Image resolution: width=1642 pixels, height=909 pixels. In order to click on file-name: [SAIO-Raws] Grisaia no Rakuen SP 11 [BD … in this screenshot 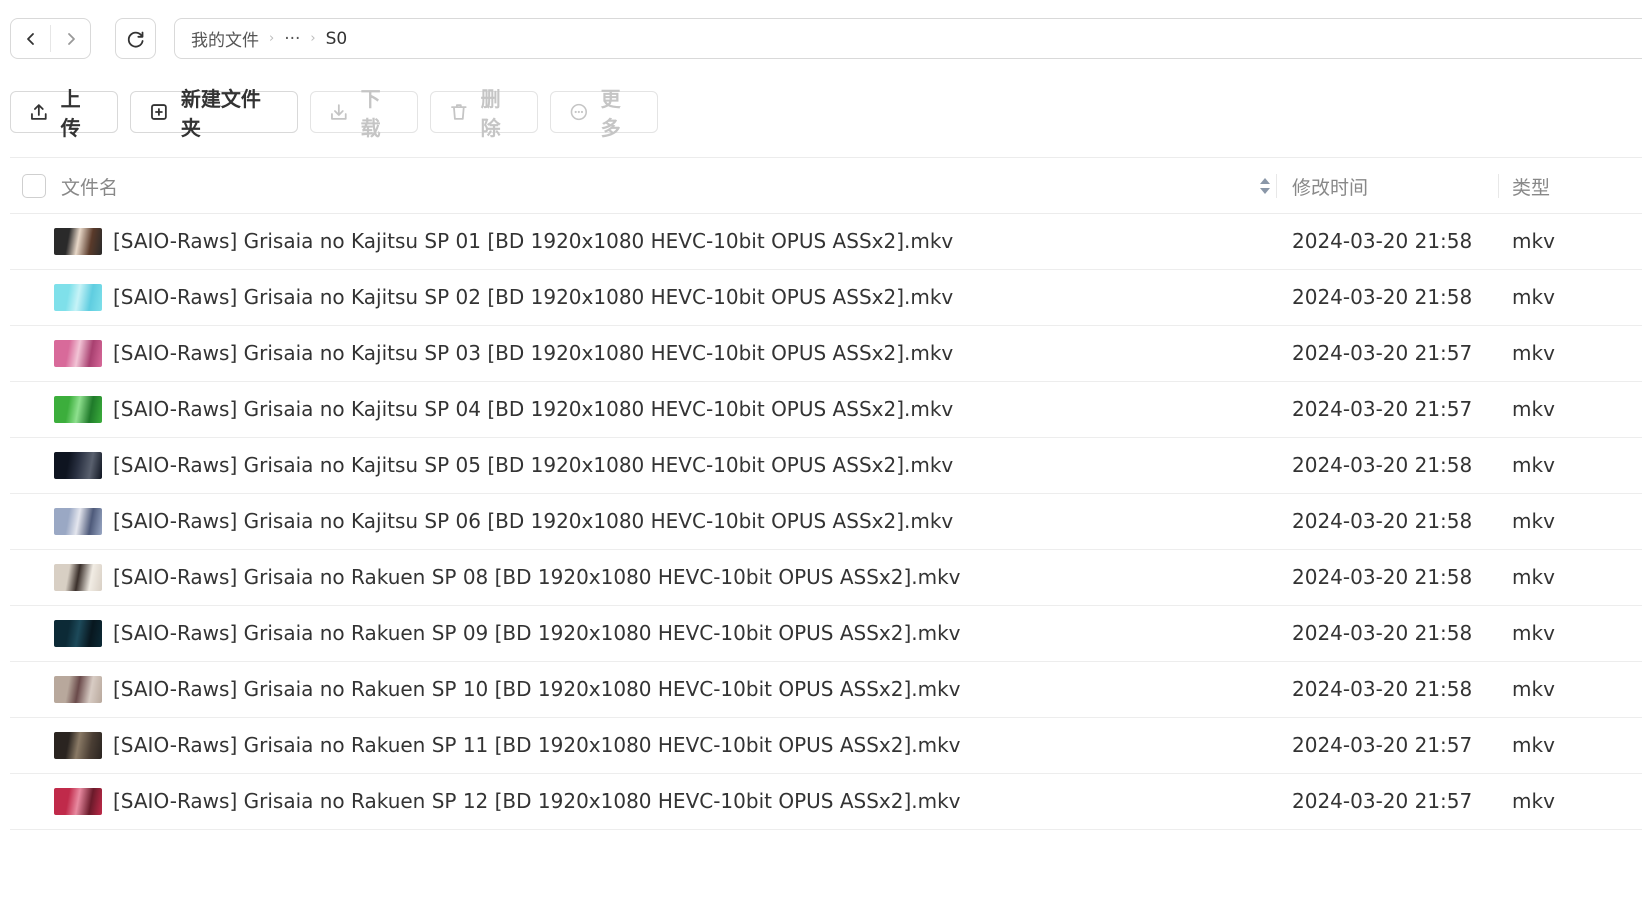, I will do `click(537, 745)`.